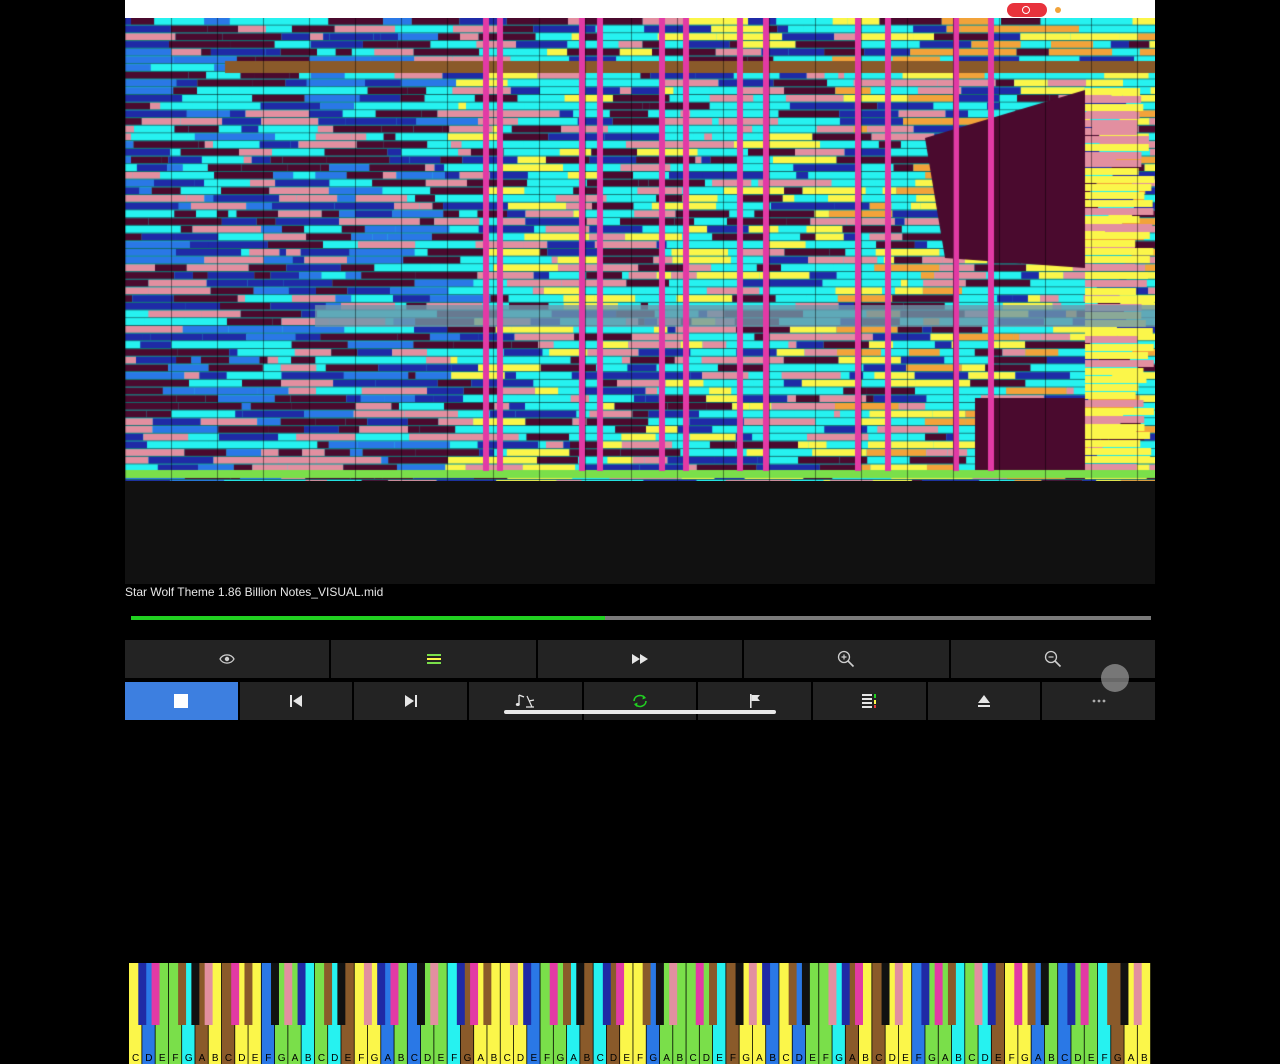  Describe the element at coordinates (411, 701) in the screenshot. I see `next-button` at that location.